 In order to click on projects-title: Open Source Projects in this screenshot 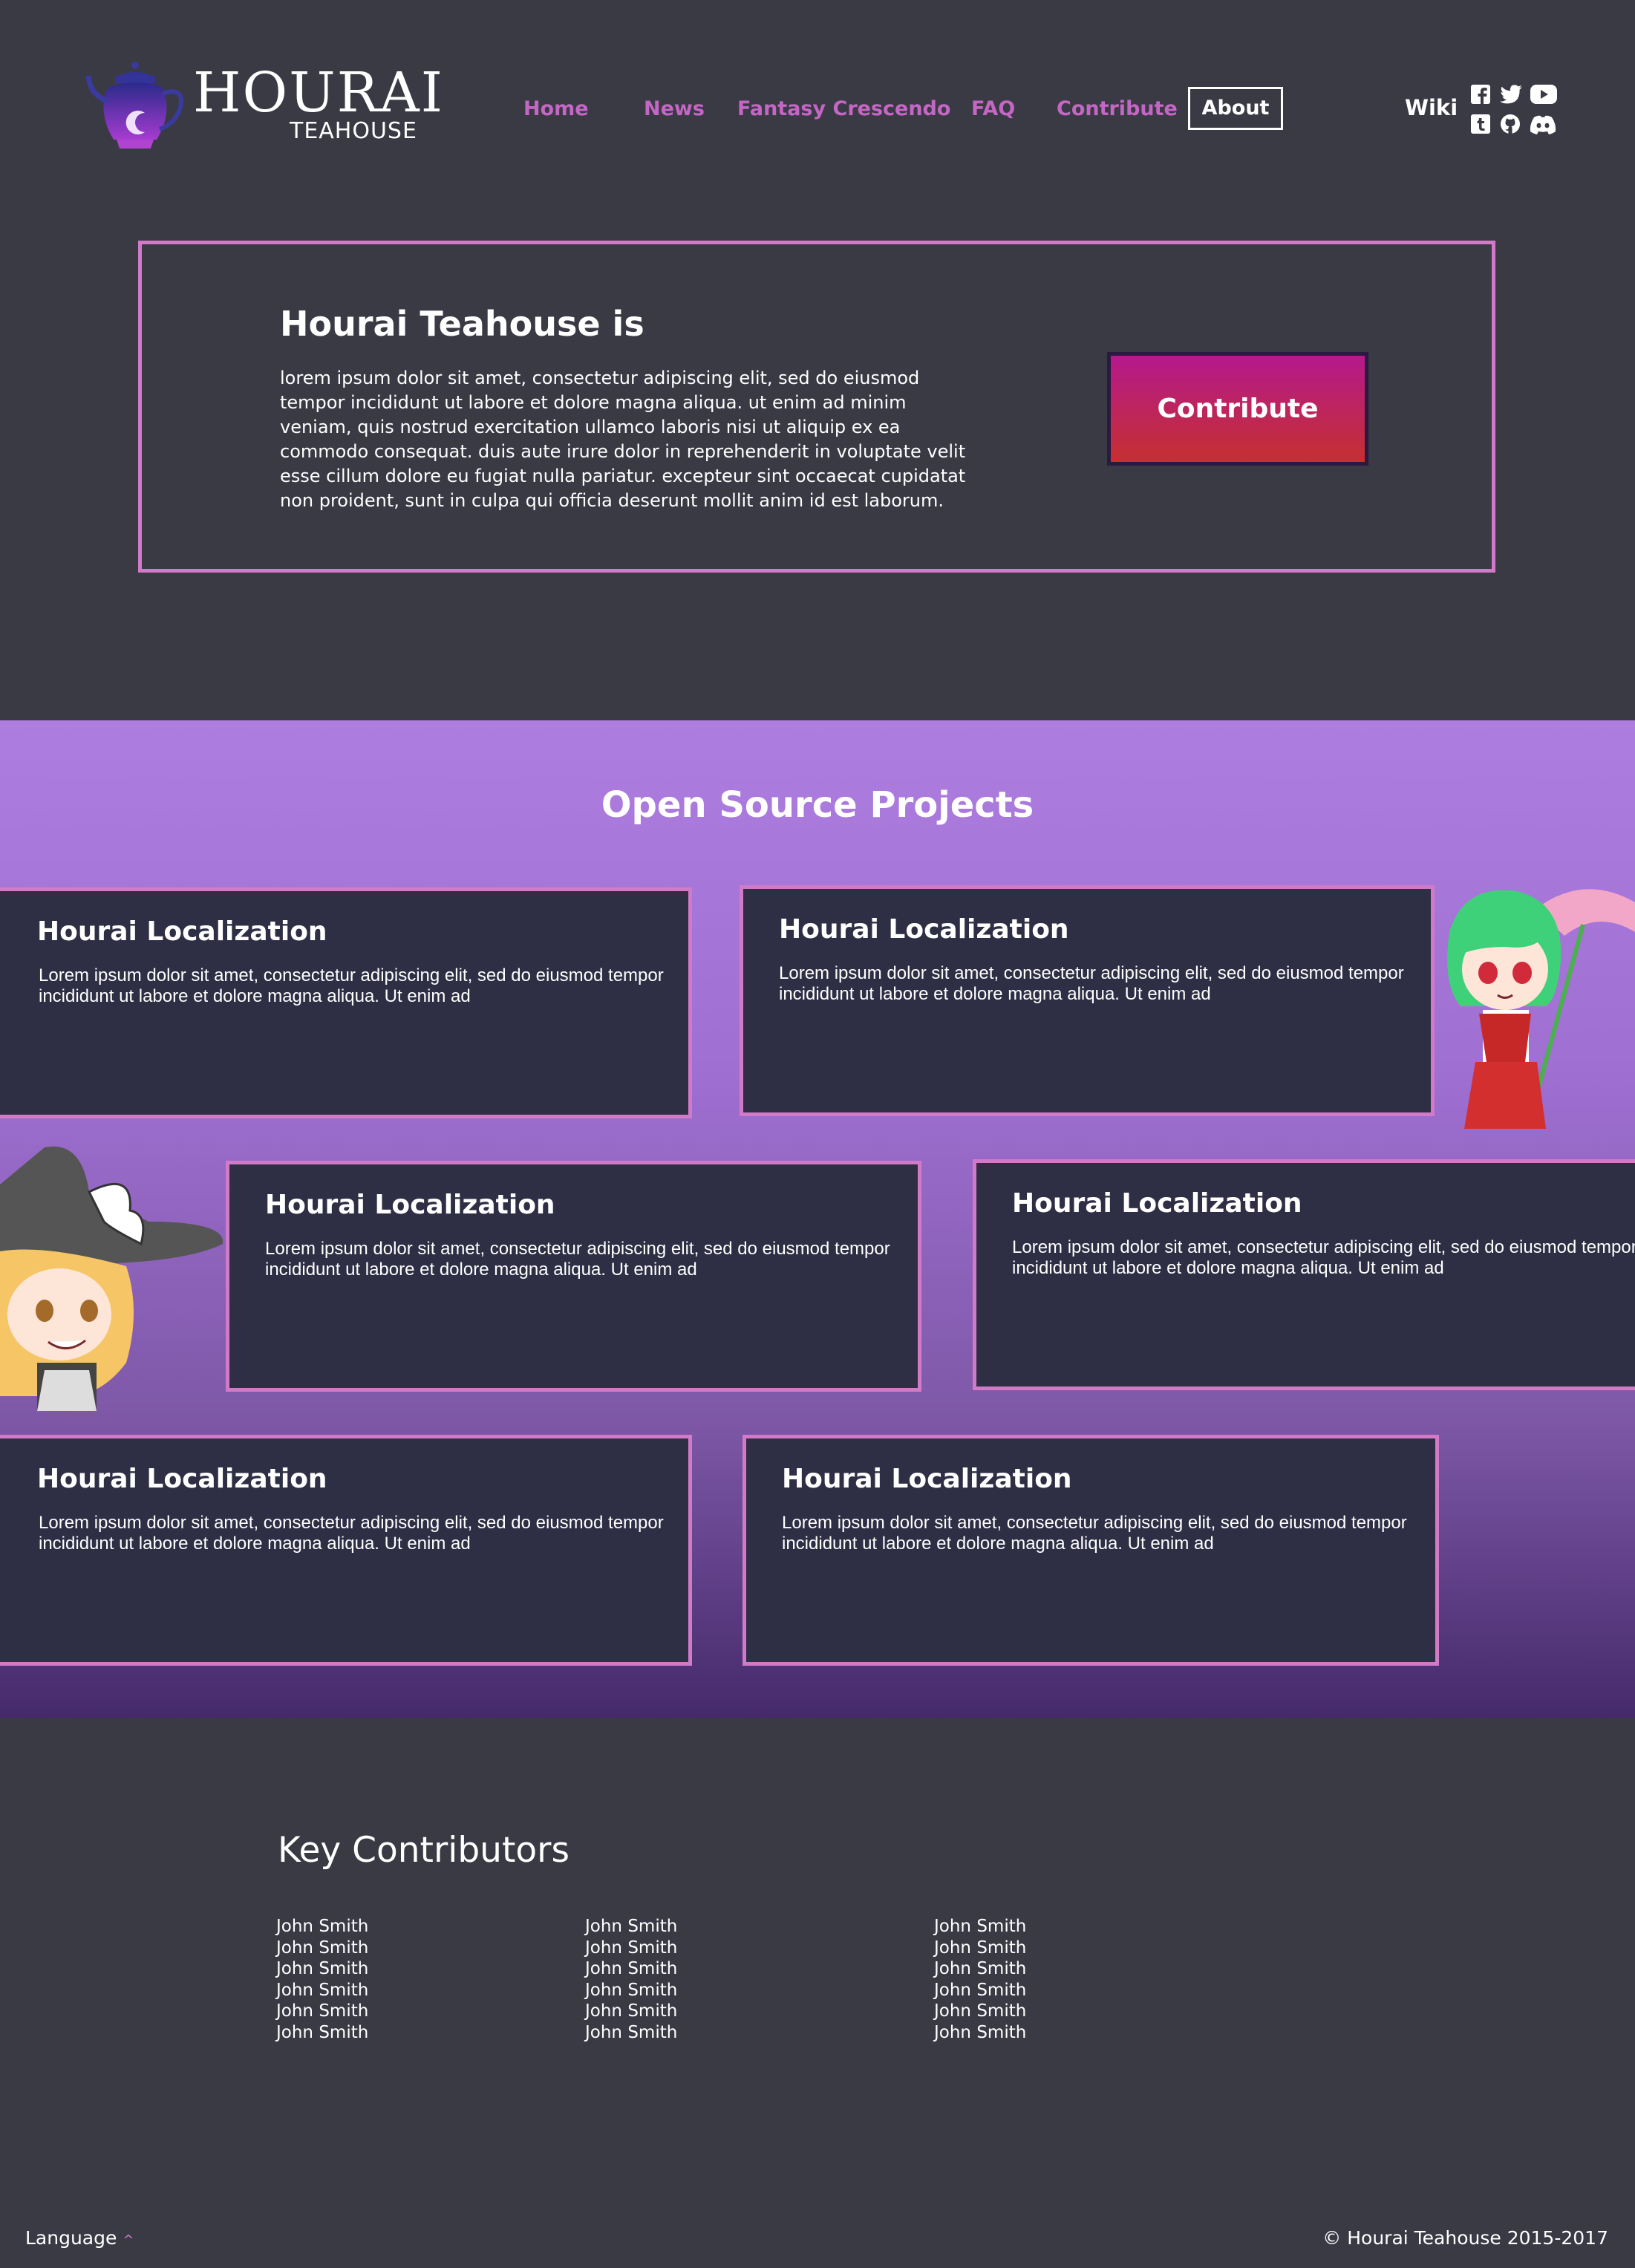, I will do `click(817, 805)`.